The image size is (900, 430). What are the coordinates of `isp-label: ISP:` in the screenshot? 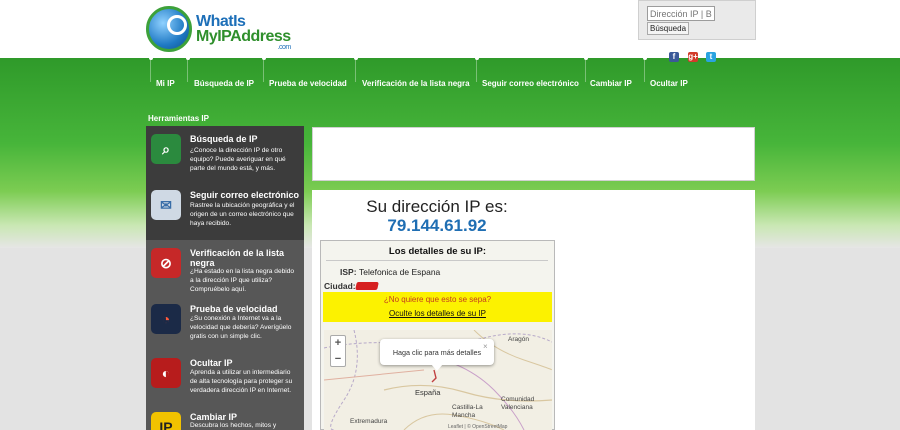 It's located at (348, 272).